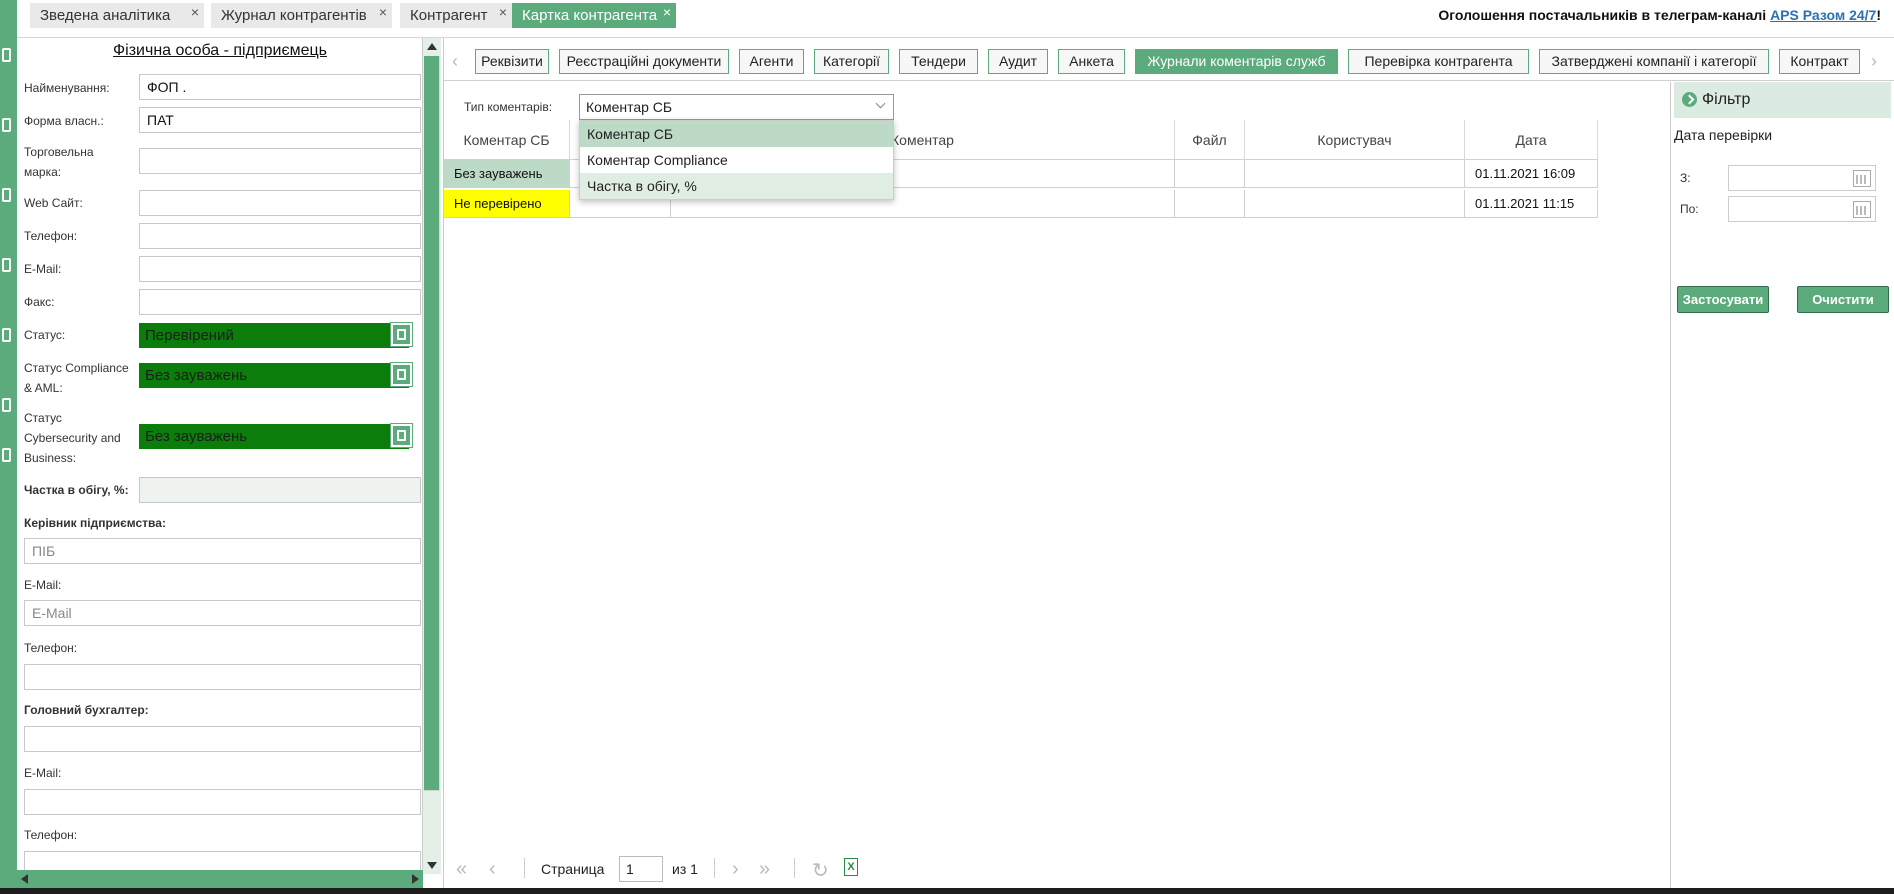 Image resolution: width=1894 pixels, height=894 pixels. Describe the element at coordinates (764, 869) in the screenshot. I see `last-page-icon: »` at that location.